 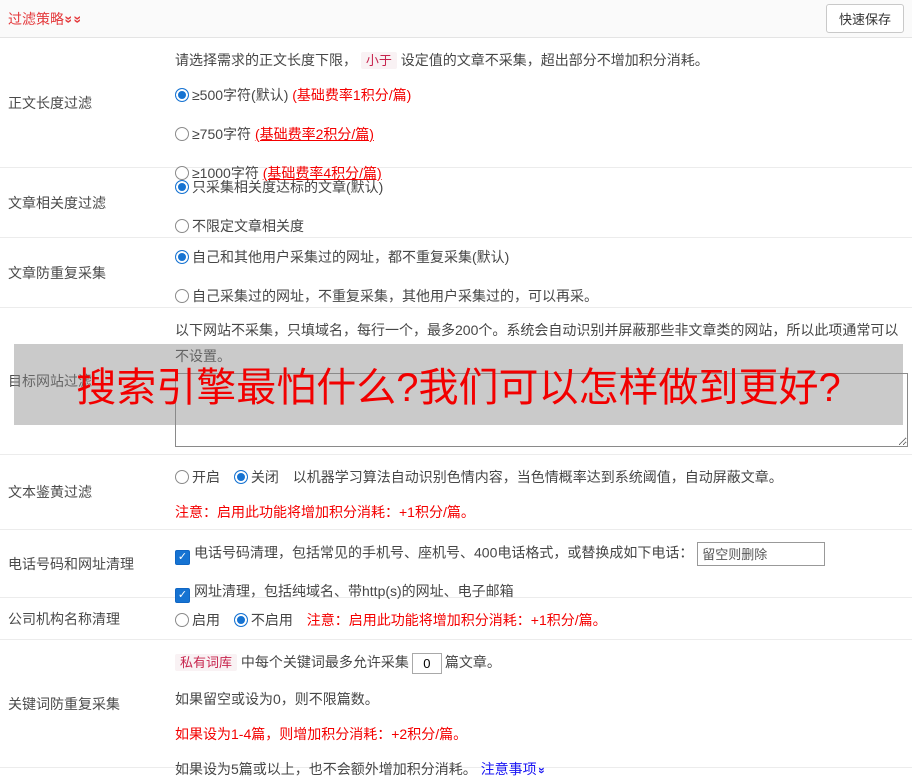 I want to click on replacement-phone-input, so click(x=761, y=554).